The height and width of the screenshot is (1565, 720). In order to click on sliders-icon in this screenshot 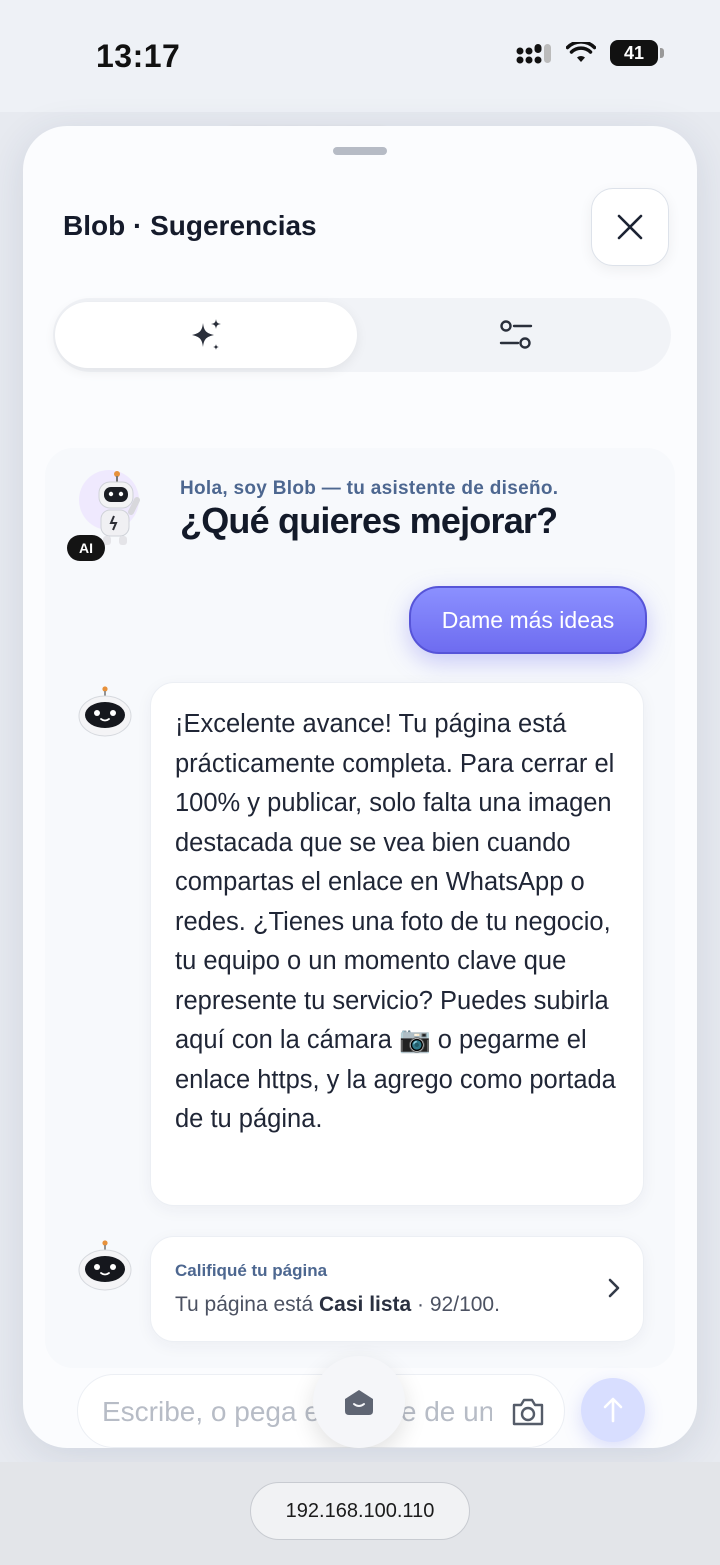, I will do `click(516, 334)`.